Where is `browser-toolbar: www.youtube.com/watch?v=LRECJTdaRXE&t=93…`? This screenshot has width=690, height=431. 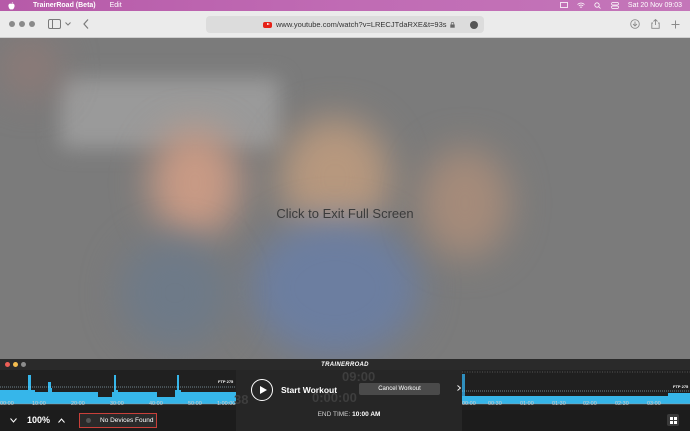
browser-toolbar: www.youtube.com/watch?v=LRECJTdaRXE&t=93… is located at coordinates (345, 24).